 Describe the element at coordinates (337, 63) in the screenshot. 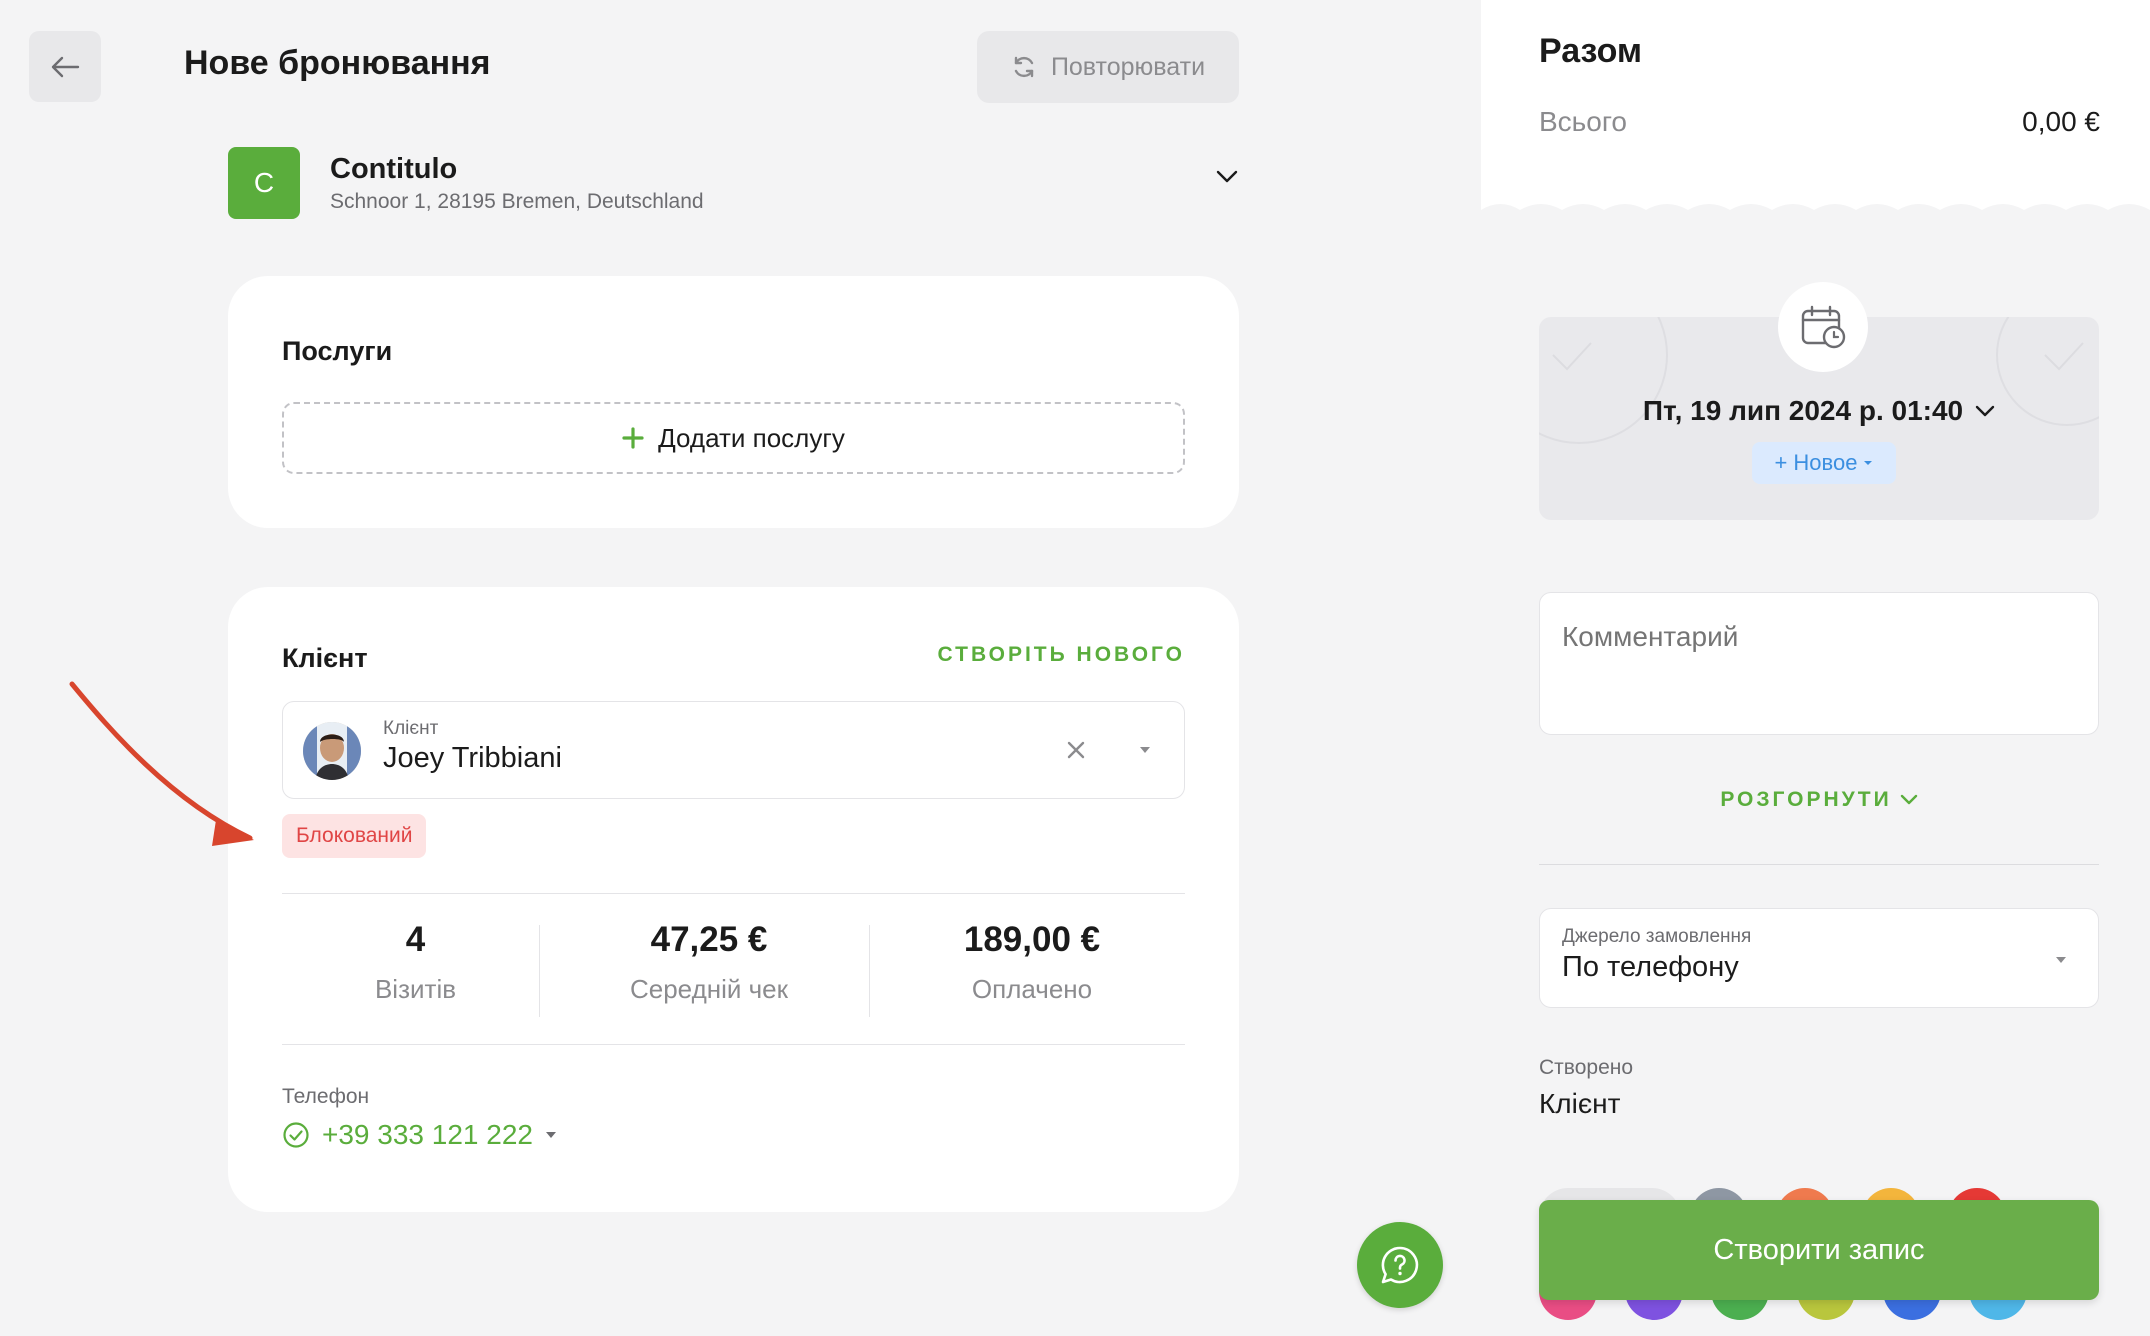

I see `page-title: Нове бронювання` at that location.